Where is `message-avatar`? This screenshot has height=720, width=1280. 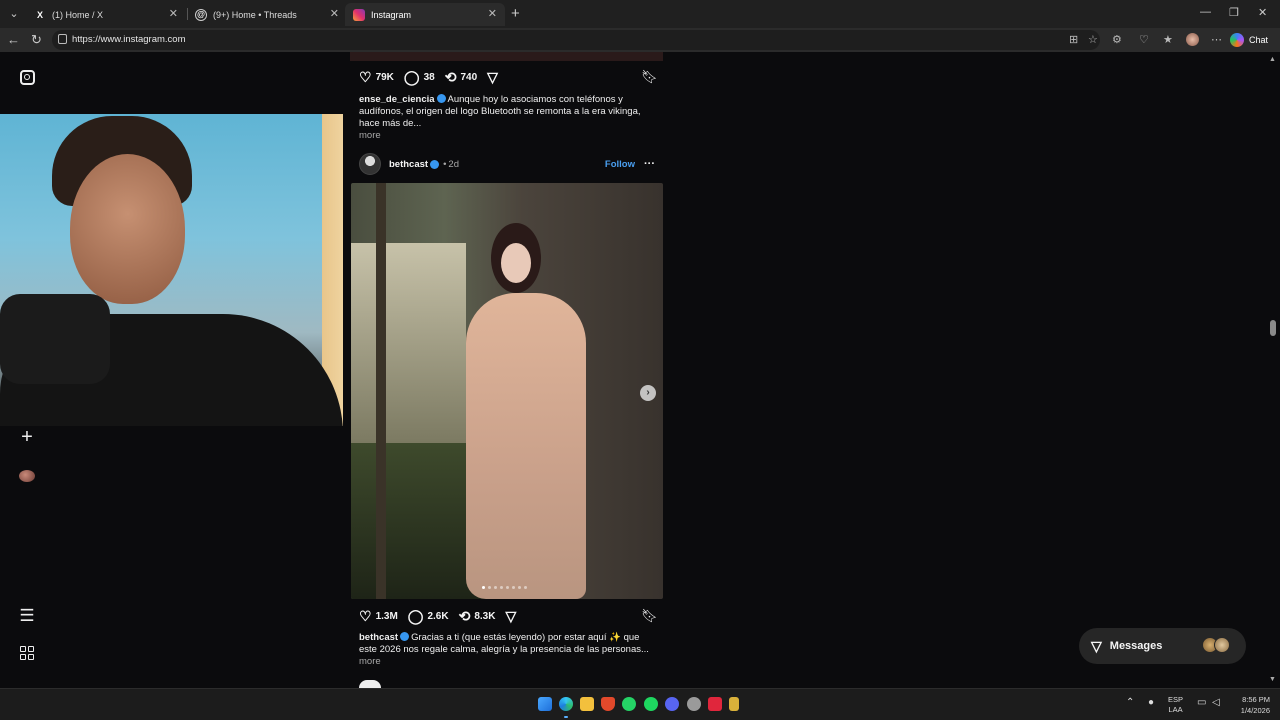
message-avatar is located at coordinates (1222, 645).